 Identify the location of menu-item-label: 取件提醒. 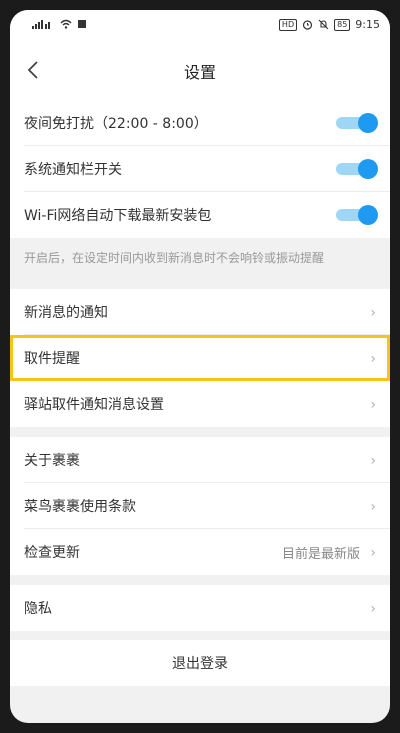
(52, 359).